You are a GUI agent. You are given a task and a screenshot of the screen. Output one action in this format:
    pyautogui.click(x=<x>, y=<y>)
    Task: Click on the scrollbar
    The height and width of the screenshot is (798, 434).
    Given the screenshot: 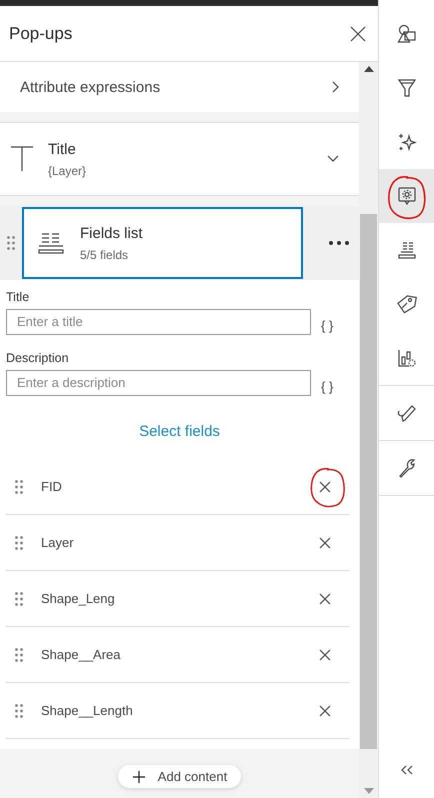 What is the action you would take?
    pyautogui.click(x=368, y=430)
    